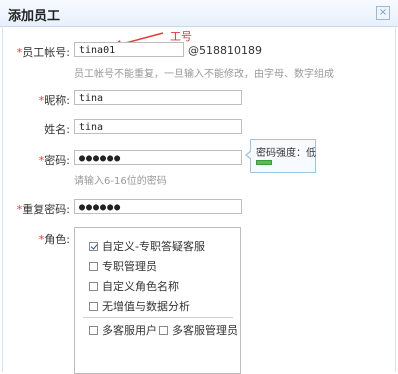 This screenshot has width=398, height=374. I want to click on name-input: tina, so click(158, 126).